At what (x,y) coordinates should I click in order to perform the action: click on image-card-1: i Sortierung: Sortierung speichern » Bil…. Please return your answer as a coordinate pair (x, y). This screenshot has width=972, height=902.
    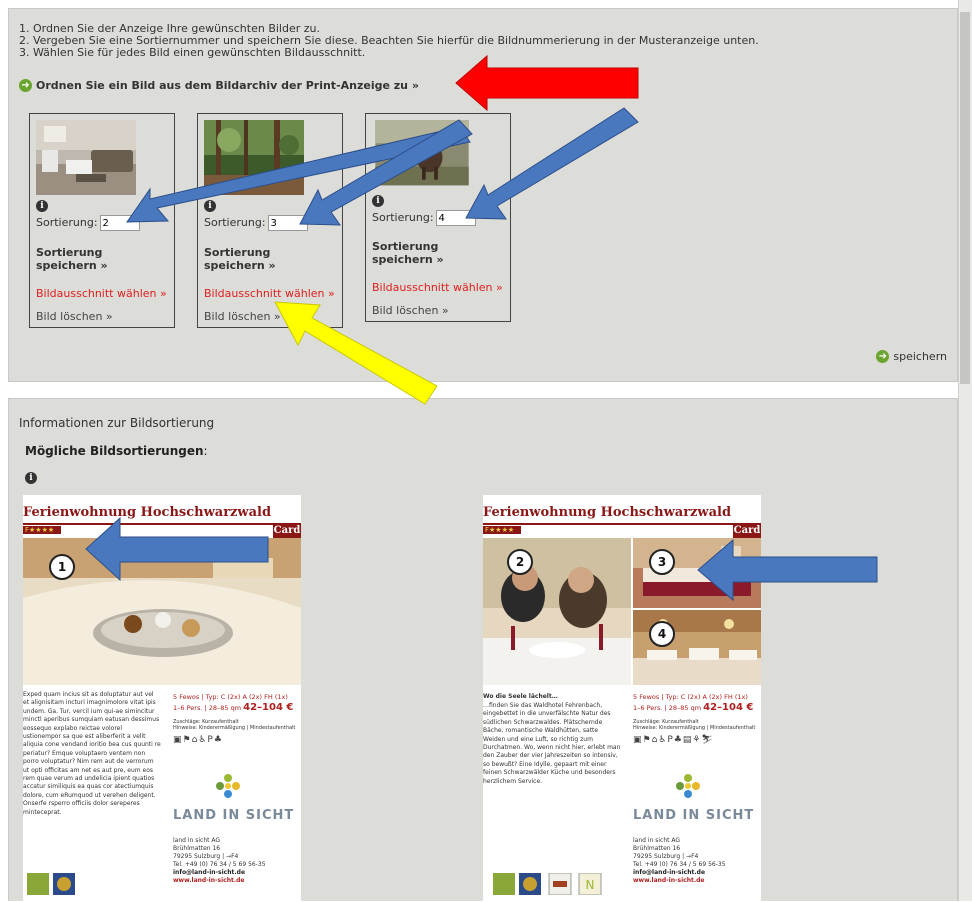
    Looking at the image, I should click on (102, 220).